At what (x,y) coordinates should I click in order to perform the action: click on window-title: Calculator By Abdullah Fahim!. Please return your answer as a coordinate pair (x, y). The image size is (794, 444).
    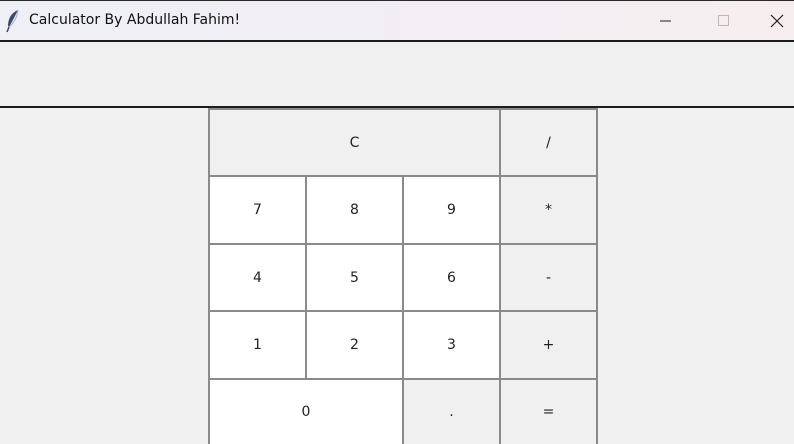
    Looking at the image, I should click on (135, 20).